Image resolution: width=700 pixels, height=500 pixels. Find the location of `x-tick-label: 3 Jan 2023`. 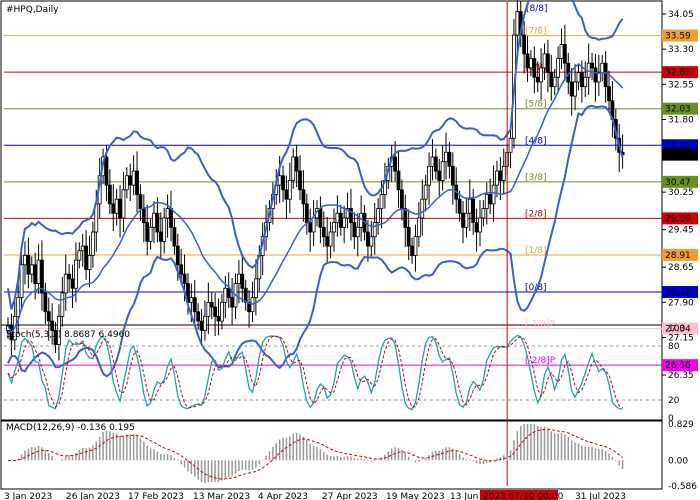

x-tick-label: 3 Jan 2023 is located at coordinates (28, 496).